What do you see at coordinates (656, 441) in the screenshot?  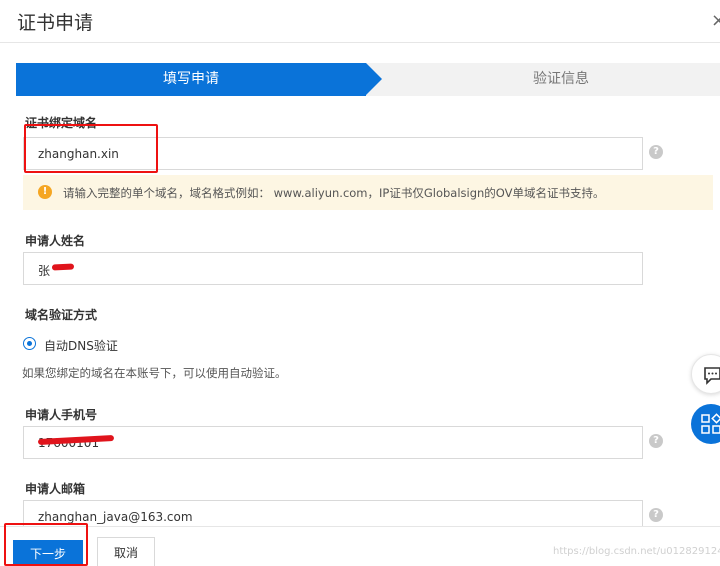 I see `phone-help-icon: ?` at bounding box center [656, 441].